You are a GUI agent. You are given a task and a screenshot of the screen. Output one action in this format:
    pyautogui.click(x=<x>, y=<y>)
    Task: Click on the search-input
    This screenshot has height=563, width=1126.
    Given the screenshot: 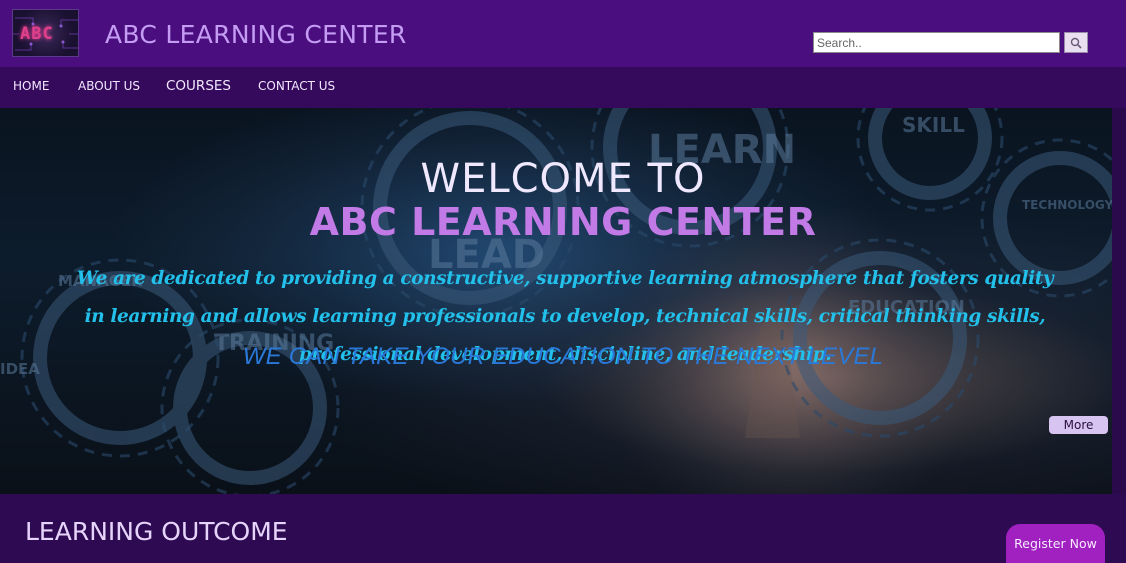 What is the action you would take?
    pyautogui.click(x=936, y=42)
    